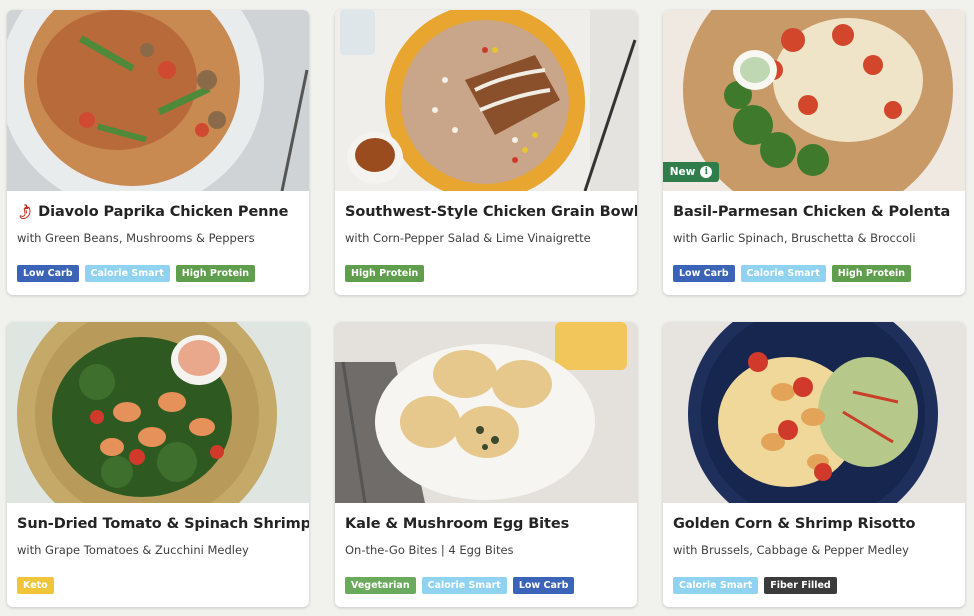 Image resolution: width=974 pixels, height=616 pixels. I want to click on meal-title: 🌶 Diavolo Paprika Chicken Penne, so click(157, 212).